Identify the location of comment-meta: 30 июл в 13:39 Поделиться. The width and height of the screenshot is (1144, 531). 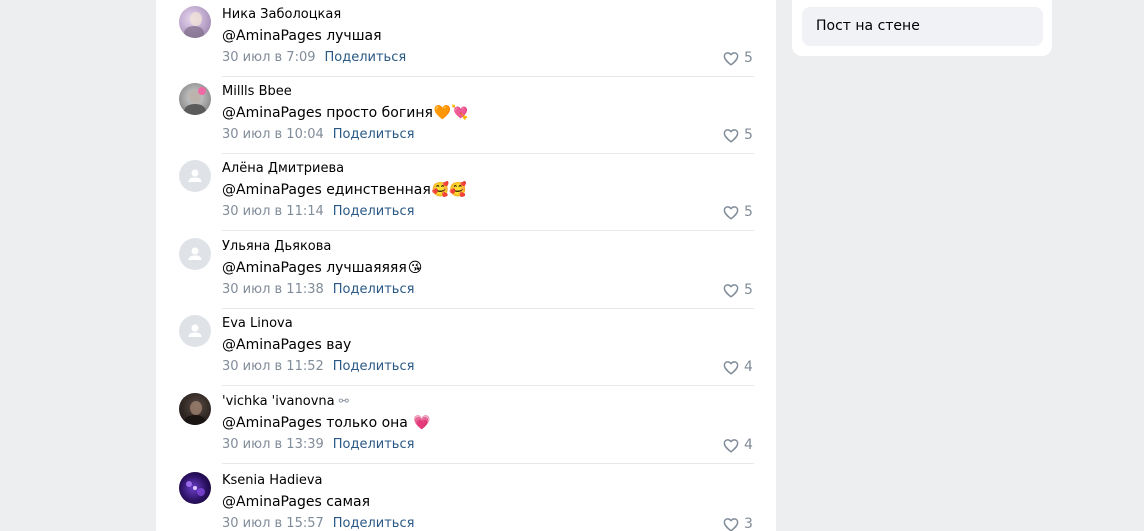
(318, 445).